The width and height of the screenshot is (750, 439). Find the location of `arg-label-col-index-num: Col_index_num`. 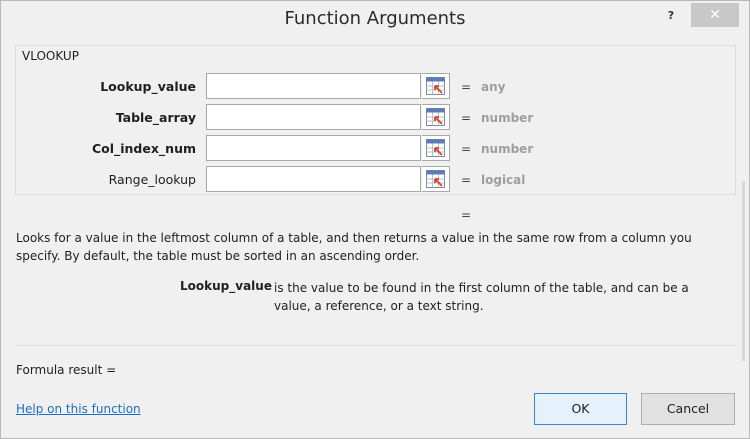

arg-label-col-index-num: Col_index_num is located at coordinates (143, 148).